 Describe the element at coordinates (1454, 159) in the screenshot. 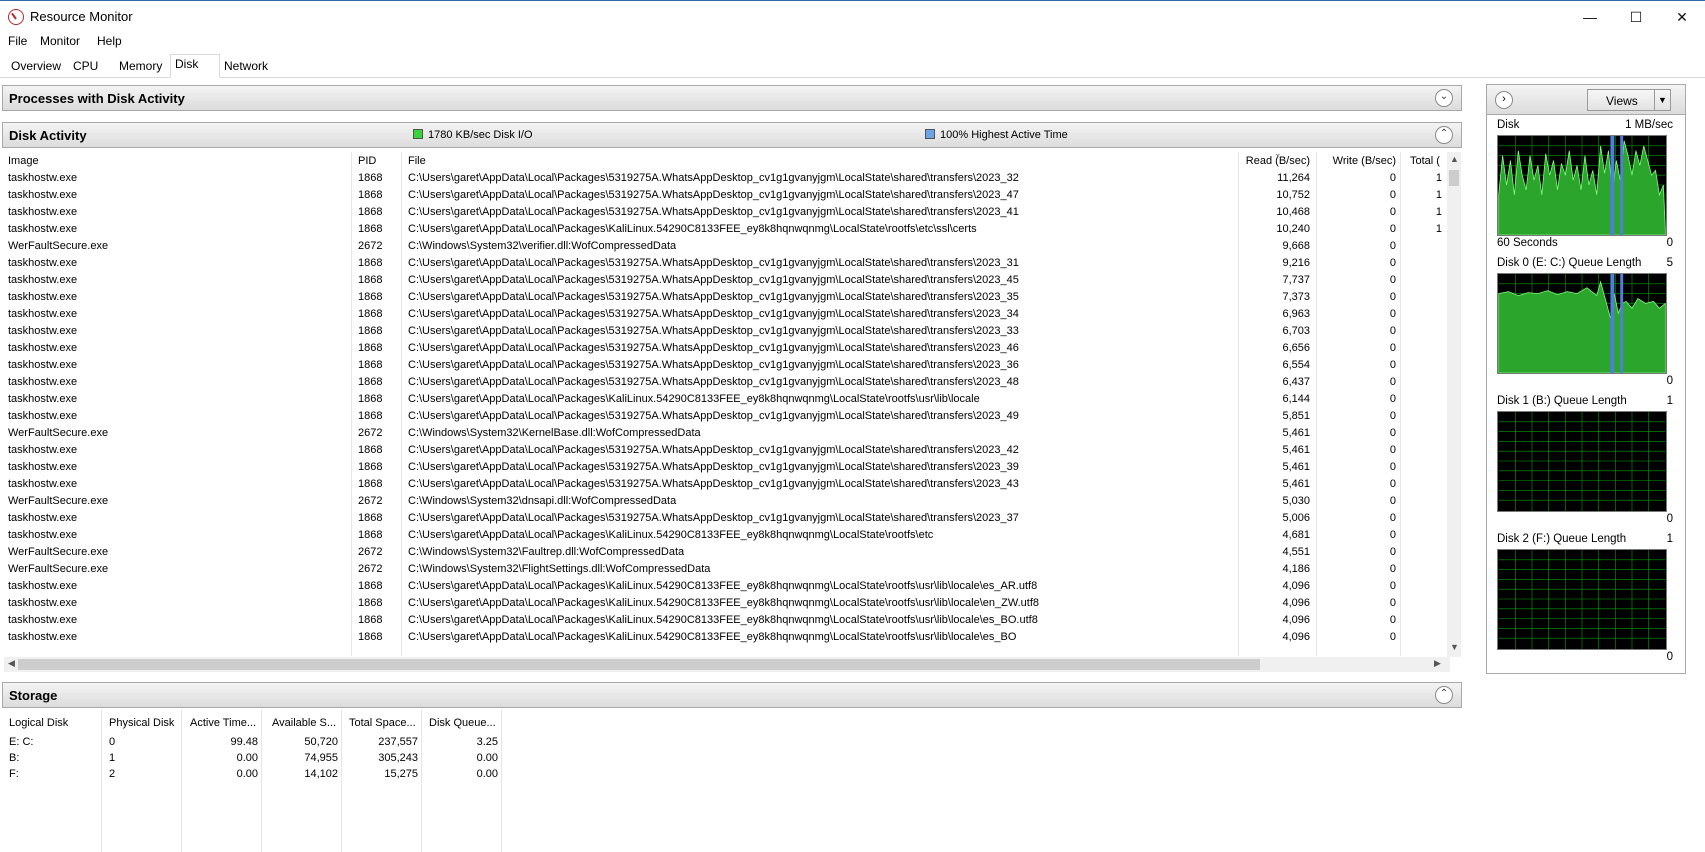

I see `scroll-up-icon: ▲` at that location.